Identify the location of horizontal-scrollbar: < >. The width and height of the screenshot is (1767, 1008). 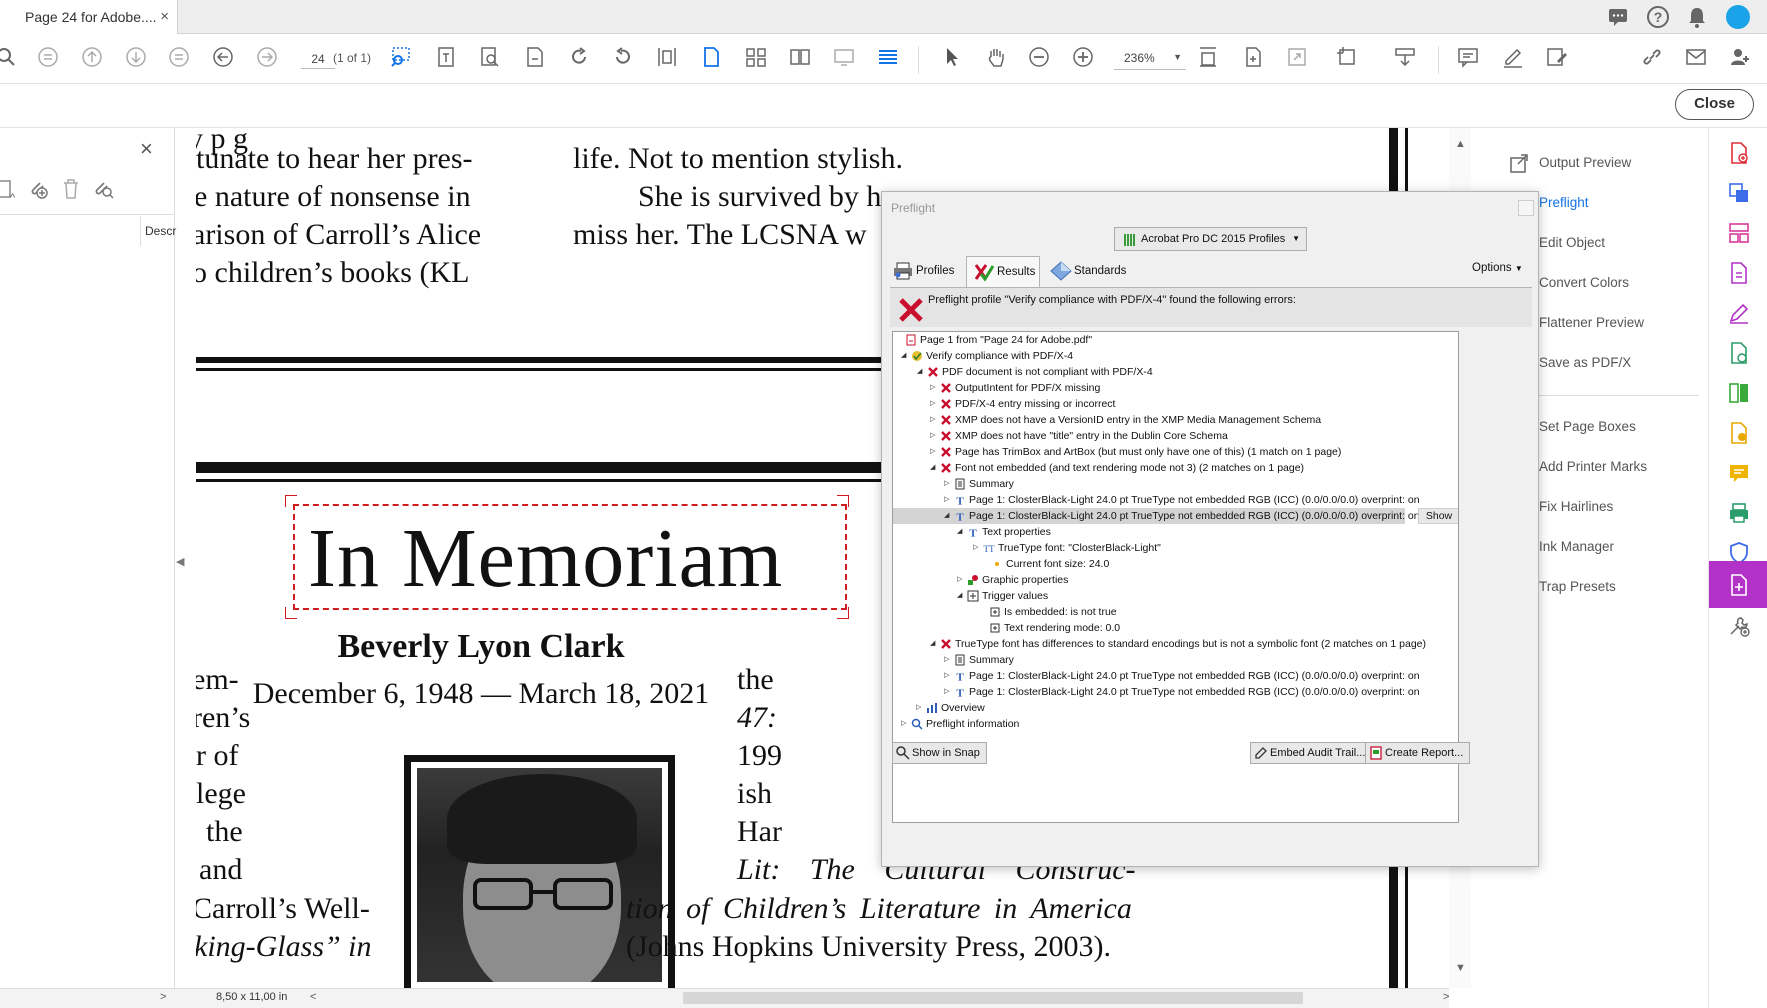
(812, 998).